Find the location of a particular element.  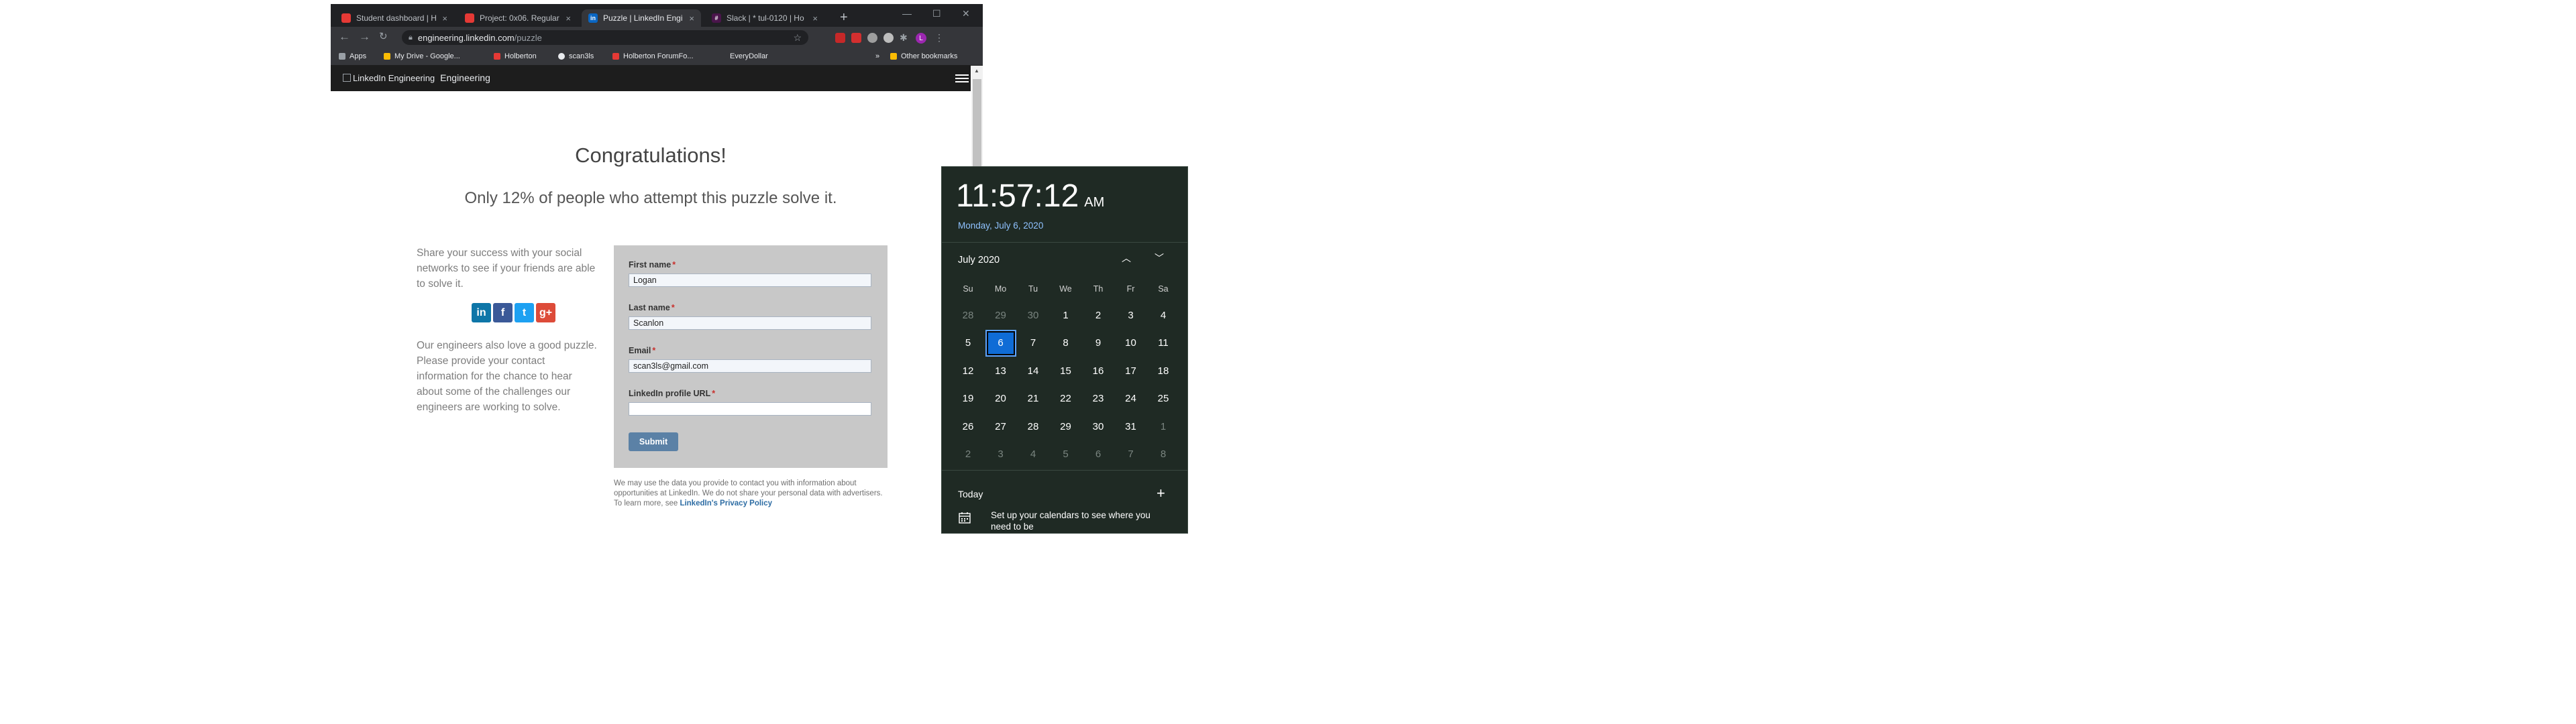

bookmark-everydollar: EveryDollar is located at coordinates (743, 56).